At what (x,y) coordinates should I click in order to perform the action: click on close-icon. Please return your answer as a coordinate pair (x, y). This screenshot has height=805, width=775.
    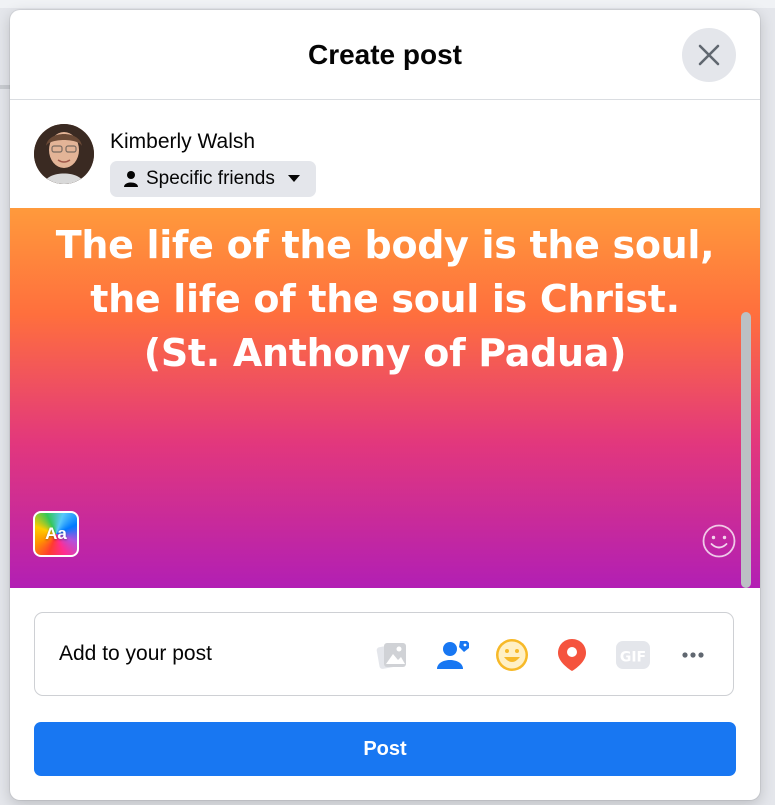
    Looking at the image, I should click on (709, 55).